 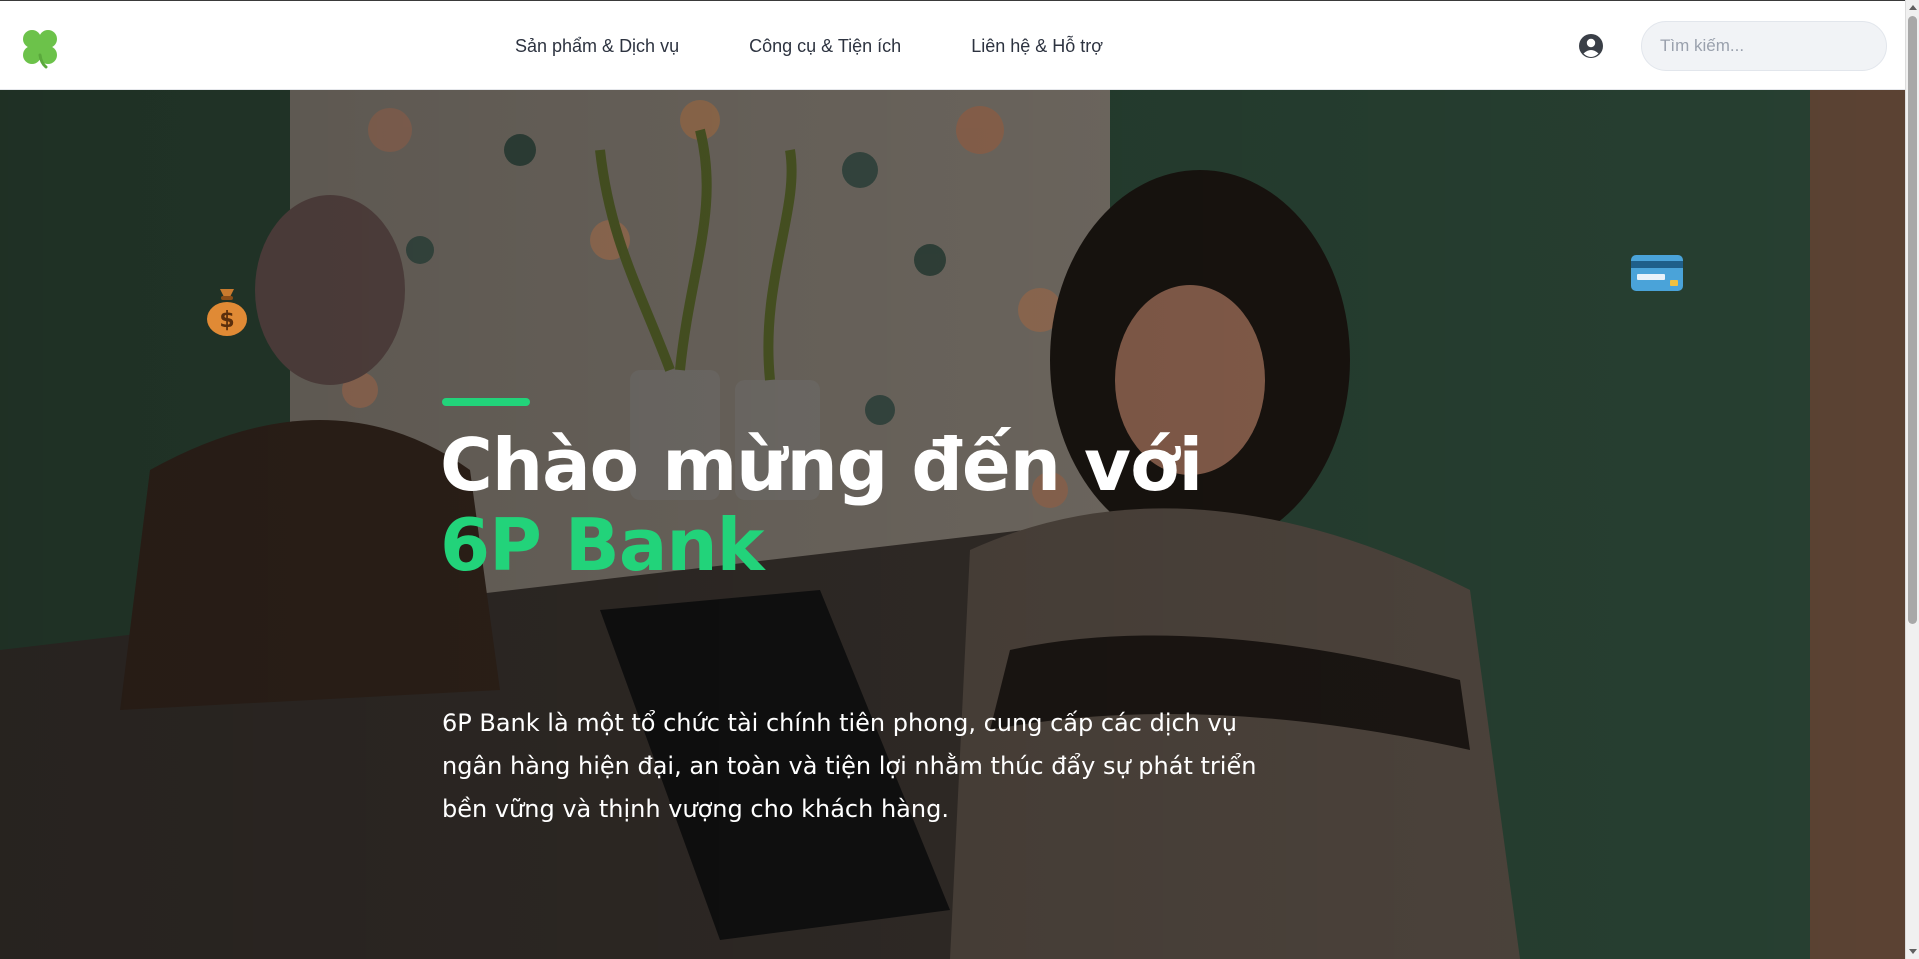 What do you see at coordinates (1037, 46) in the screenshot?
I see `nav-item-contact-support: Liên hệ & Hỗ trợ` at bounding box center [1037, 46].